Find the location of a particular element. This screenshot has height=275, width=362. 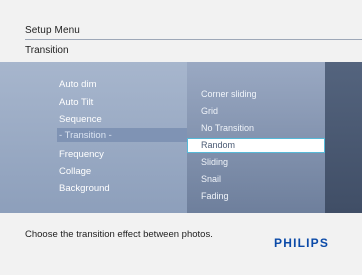

option-no-transition: No Transition is located at coordinates (227, 128).